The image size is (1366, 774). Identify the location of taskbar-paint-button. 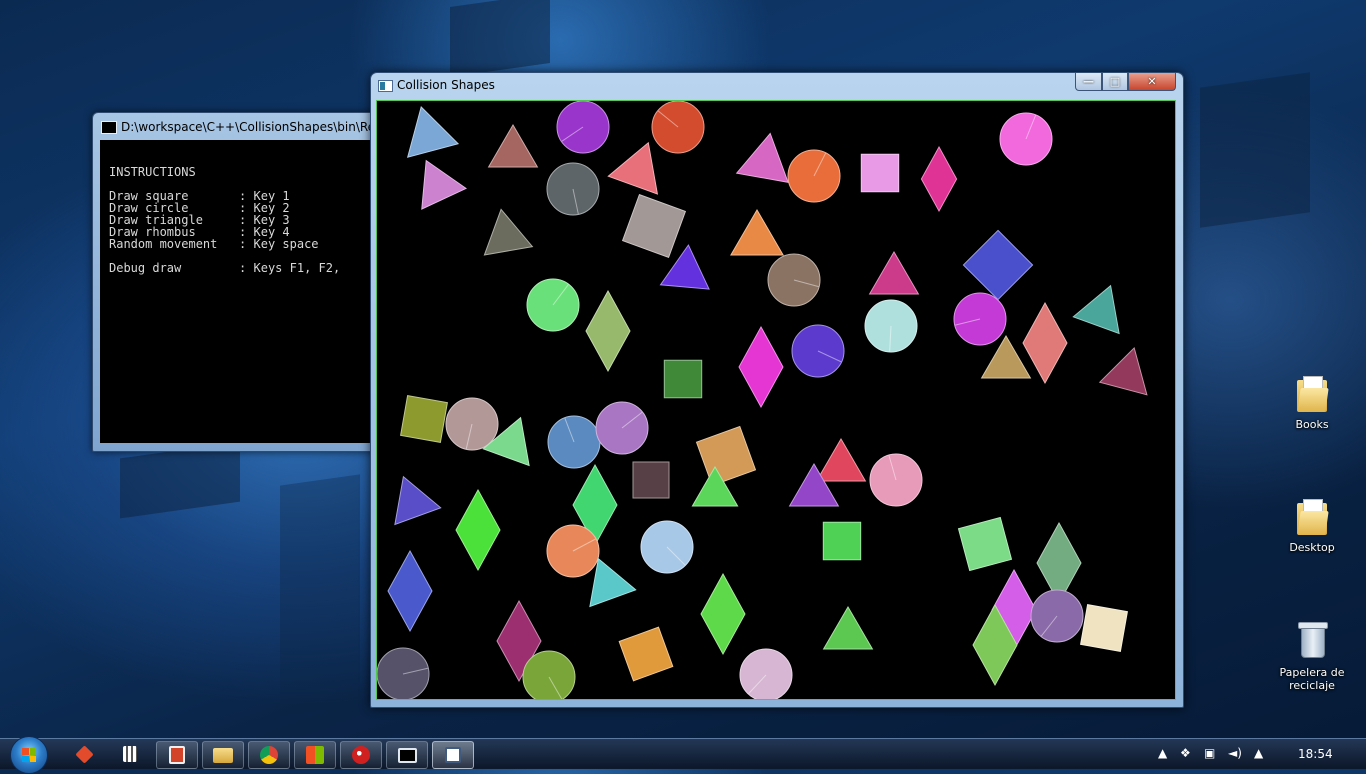
(361, 755).